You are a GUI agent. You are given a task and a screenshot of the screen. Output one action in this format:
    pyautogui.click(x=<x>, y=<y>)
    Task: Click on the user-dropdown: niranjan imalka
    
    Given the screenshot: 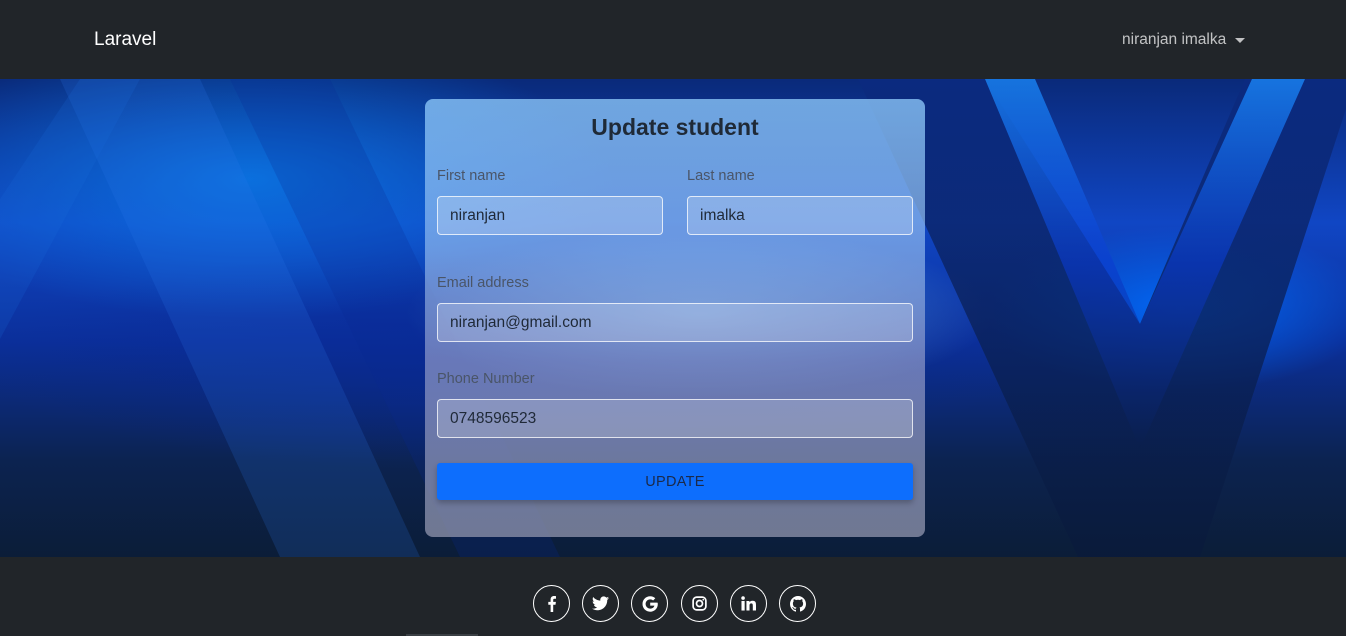 What is the action you would take?
    pyautogui.click(x=1184, y=40)
    